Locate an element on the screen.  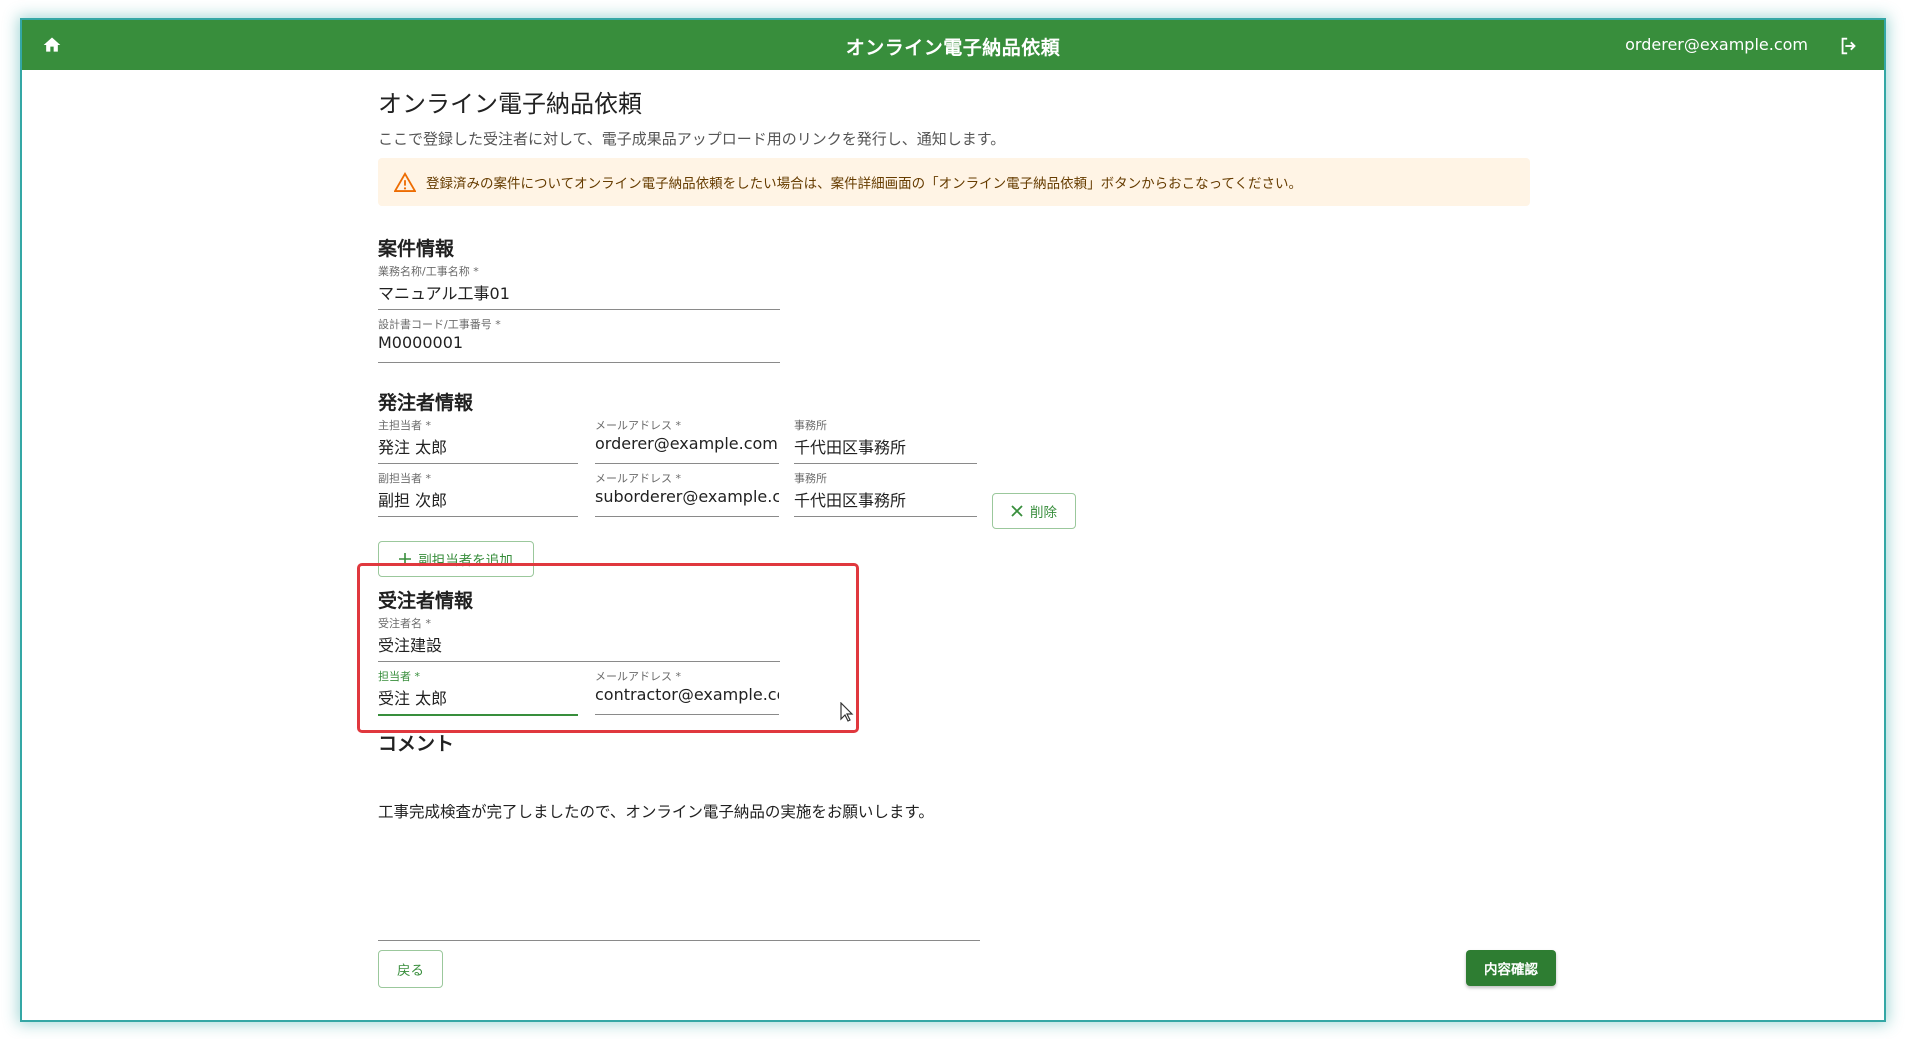
comment-section-title: コメント is located at coordinates (416, 744).